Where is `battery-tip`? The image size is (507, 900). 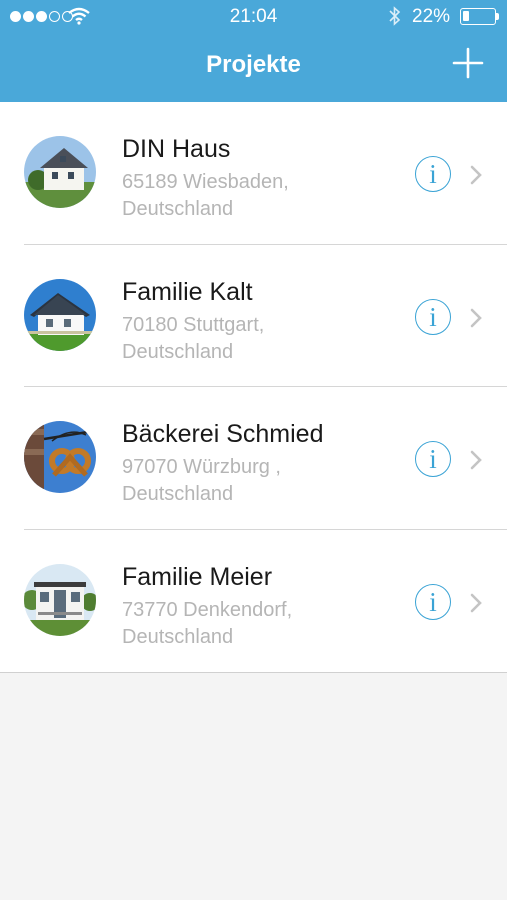
battery-tip is located at coordinates (497, 16).